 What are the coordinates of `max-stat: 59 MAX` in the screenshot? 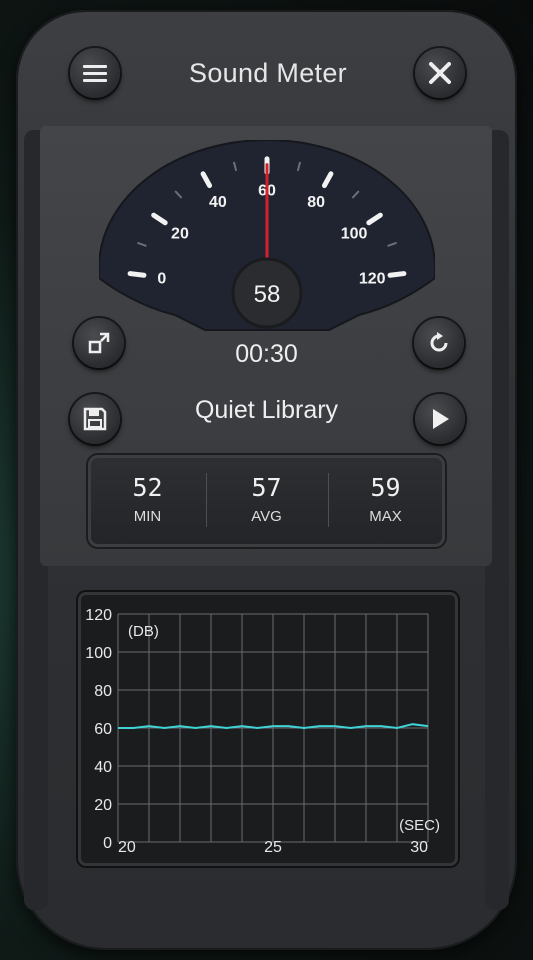 It's located at (385, 501).